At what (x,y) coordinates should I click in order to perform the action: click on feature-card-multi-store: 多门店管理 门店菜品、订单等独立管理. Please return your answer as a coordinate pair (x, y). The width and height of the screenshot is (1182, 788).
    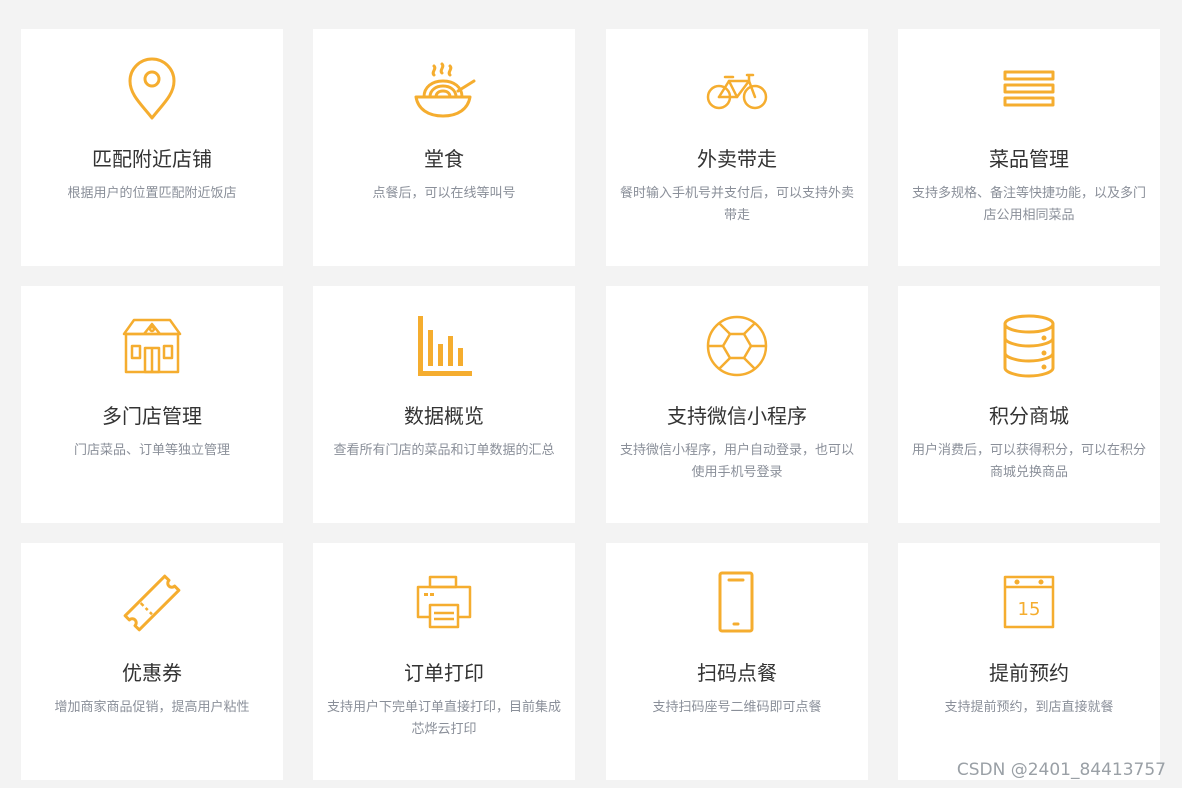
    Looking at the image, I should click on (152, 404).